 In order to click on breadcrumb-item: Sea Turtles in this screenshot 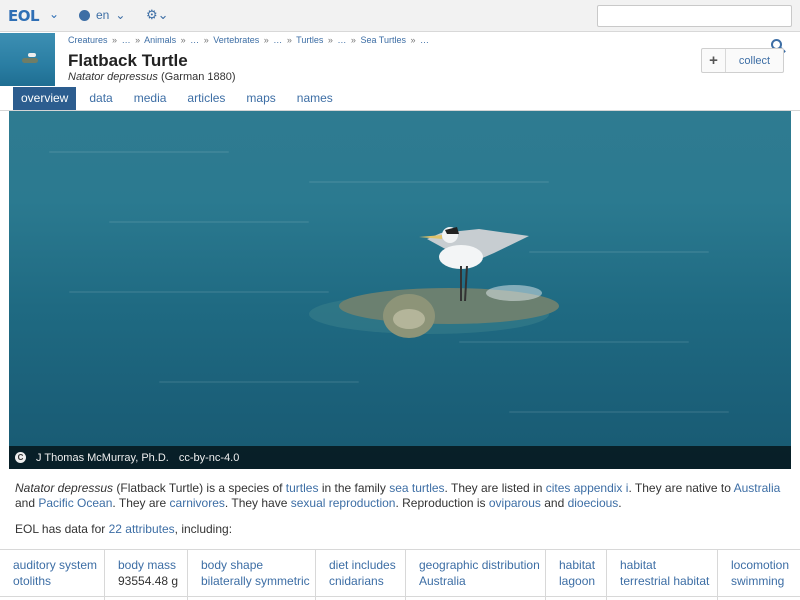, I will do `click(383, 40)`.